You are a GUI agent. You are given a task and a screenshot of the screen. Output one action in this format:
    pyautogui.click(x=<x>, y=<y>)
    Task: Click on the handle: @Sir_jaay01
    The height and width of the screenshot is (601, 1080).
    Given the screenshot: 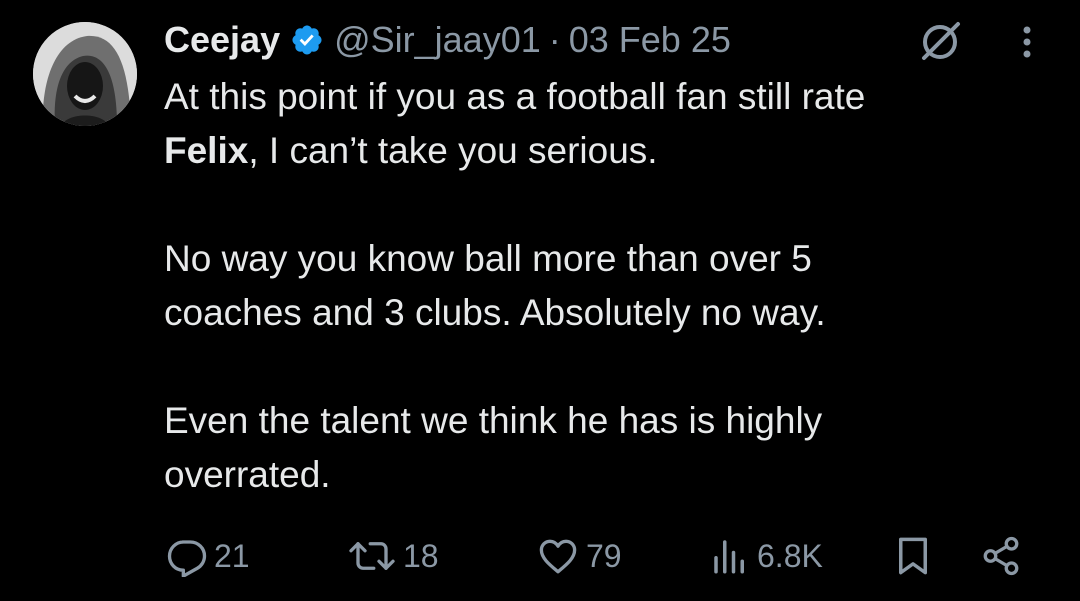 What is the action you would take?
    pyautogui.click(x=437, y=40)
    